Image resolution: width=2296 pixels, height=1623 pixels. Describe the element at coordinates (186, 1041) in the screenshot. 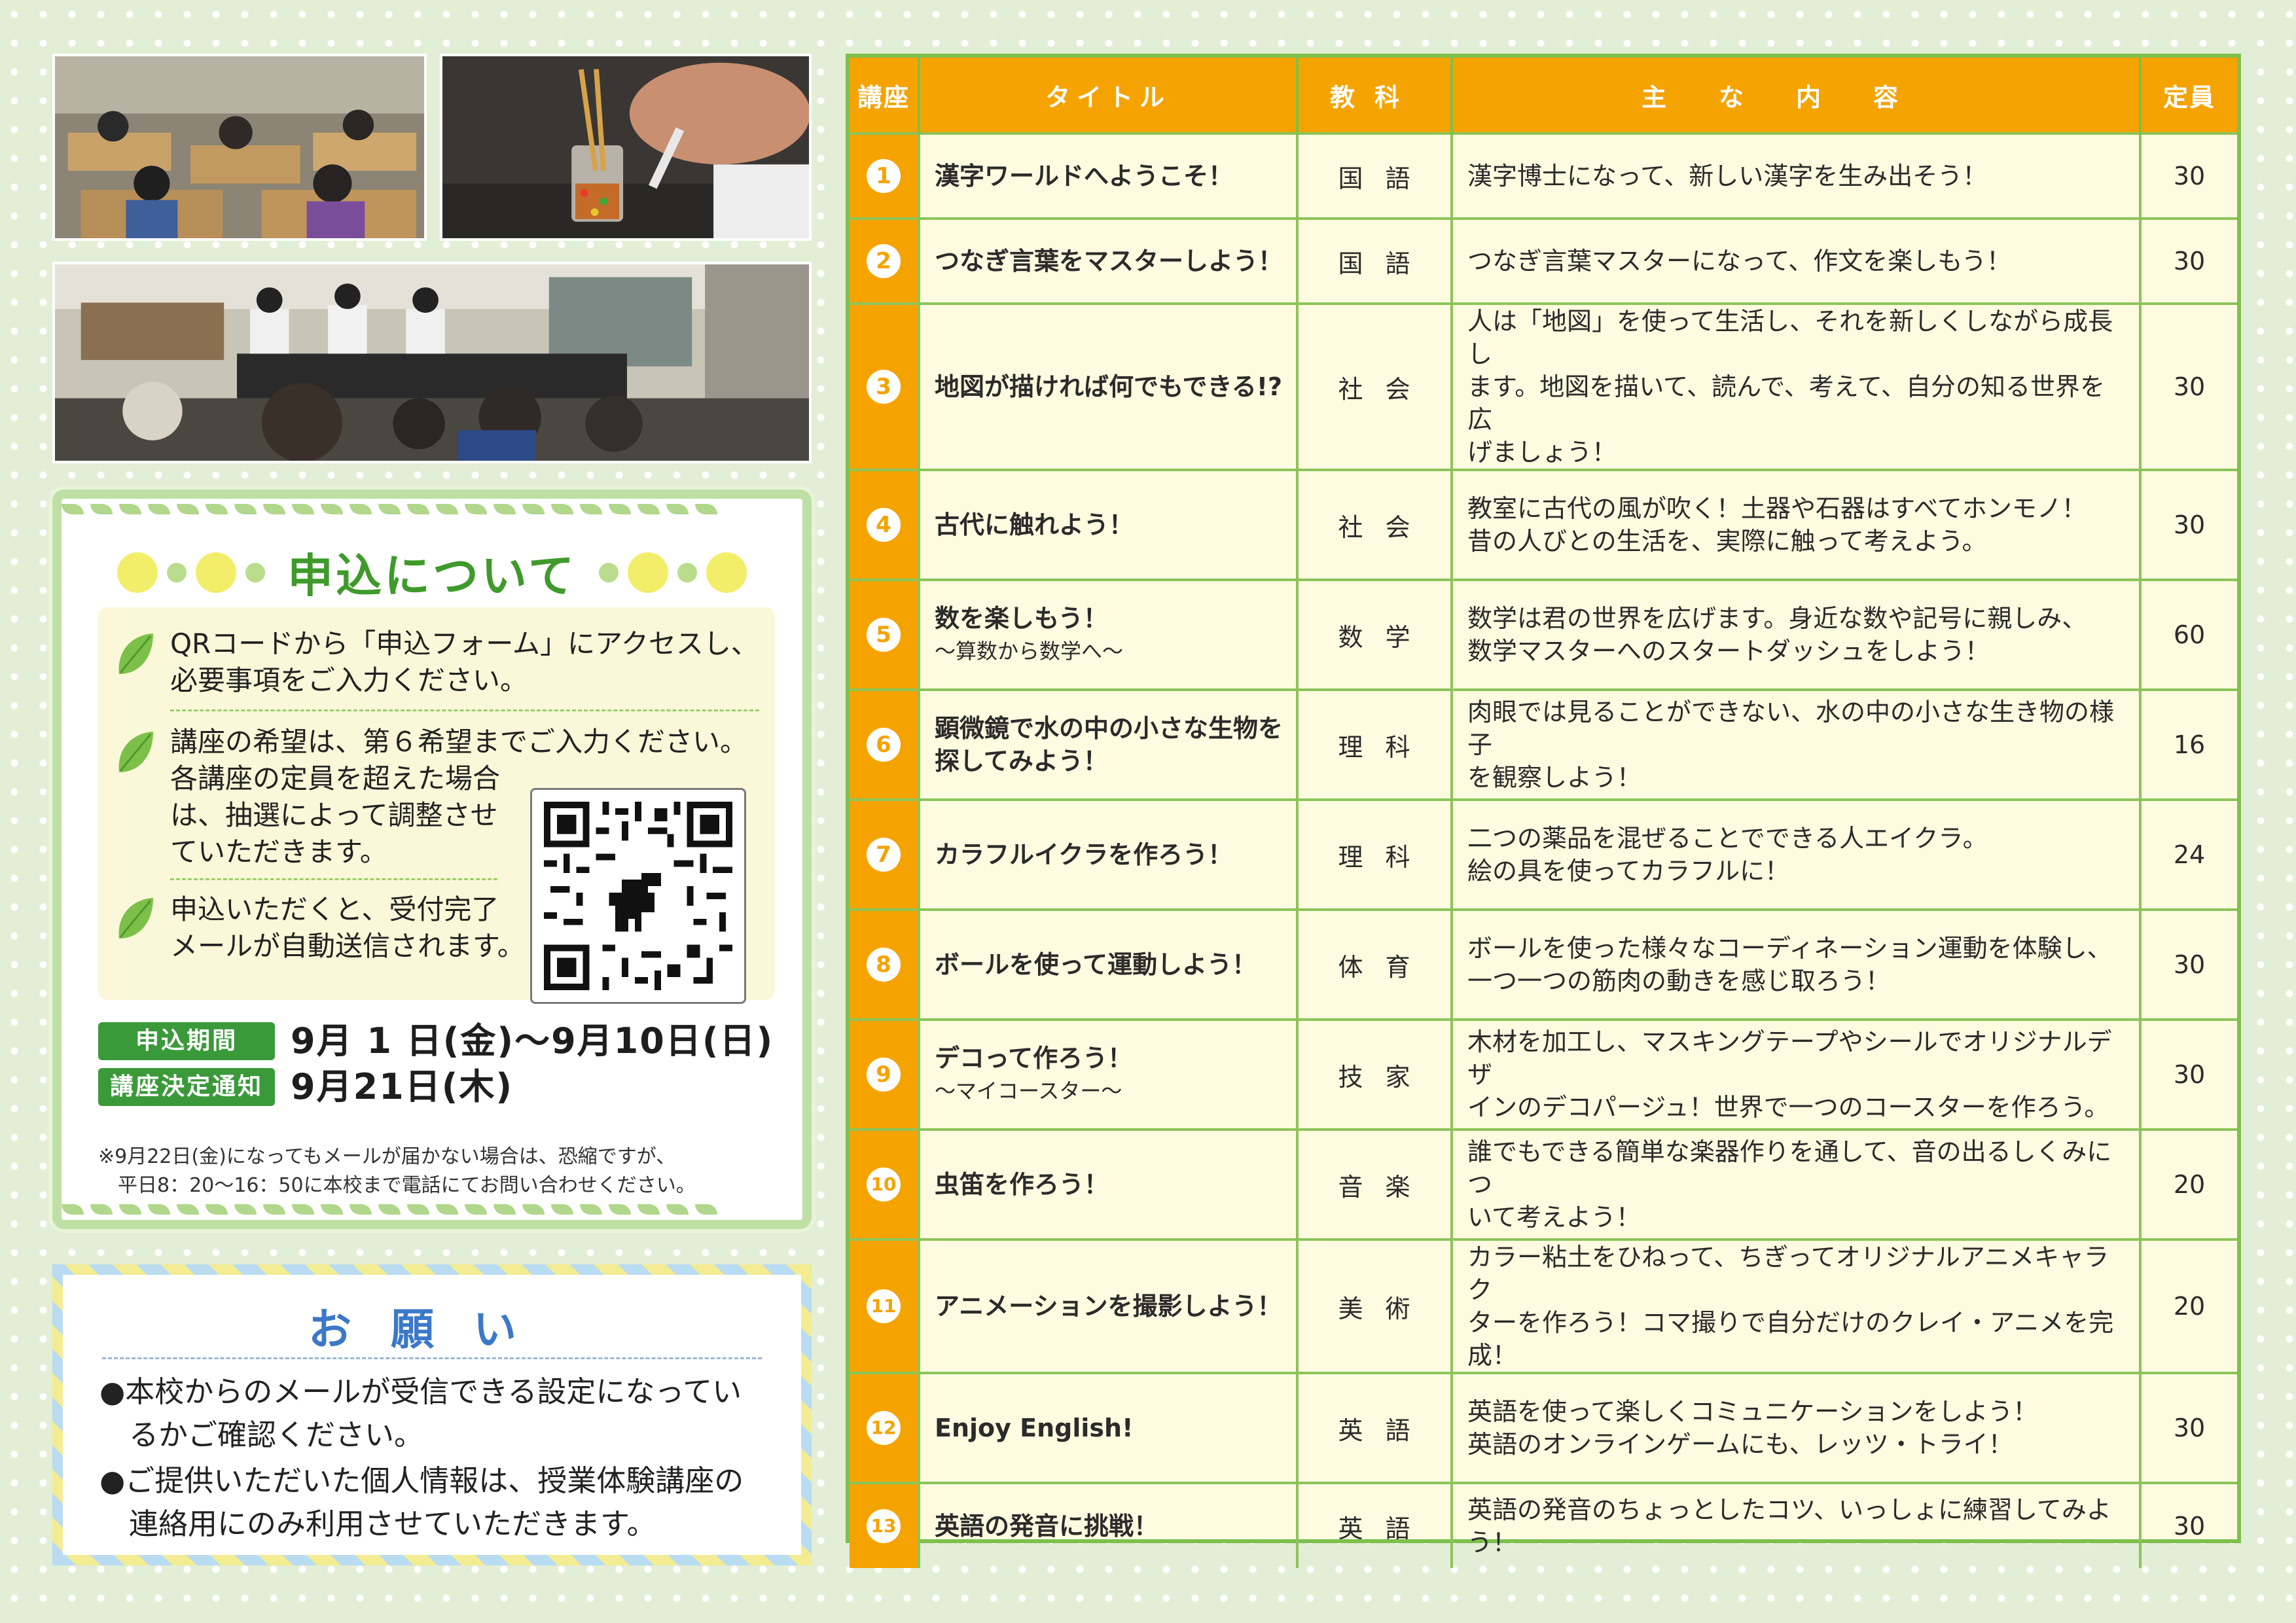

I see `application-period-label: 申込期間` at that location.